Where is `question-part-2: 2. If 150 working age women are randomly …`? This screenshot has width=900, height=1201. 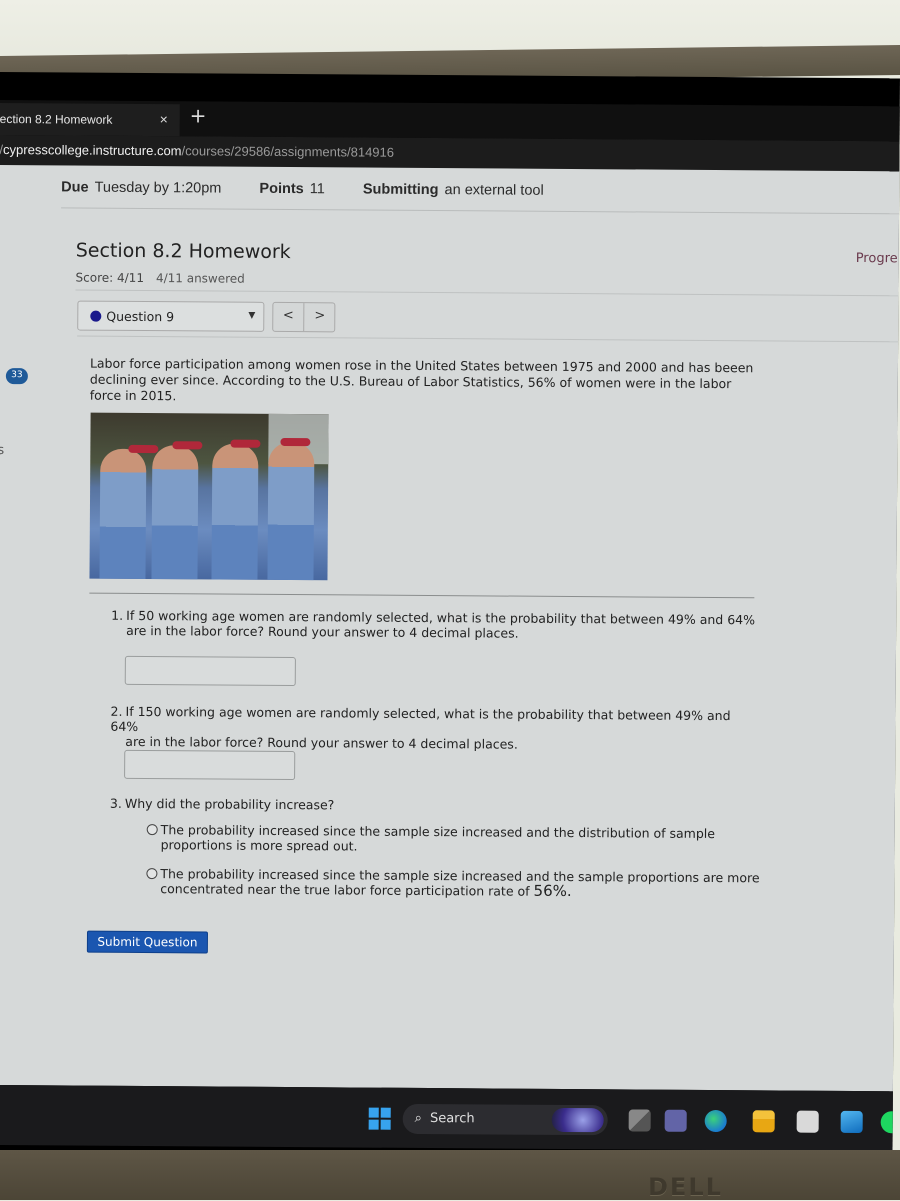 question-part-2: 2. If 150 working age women are randomly … is located at coordinates (435, 729).